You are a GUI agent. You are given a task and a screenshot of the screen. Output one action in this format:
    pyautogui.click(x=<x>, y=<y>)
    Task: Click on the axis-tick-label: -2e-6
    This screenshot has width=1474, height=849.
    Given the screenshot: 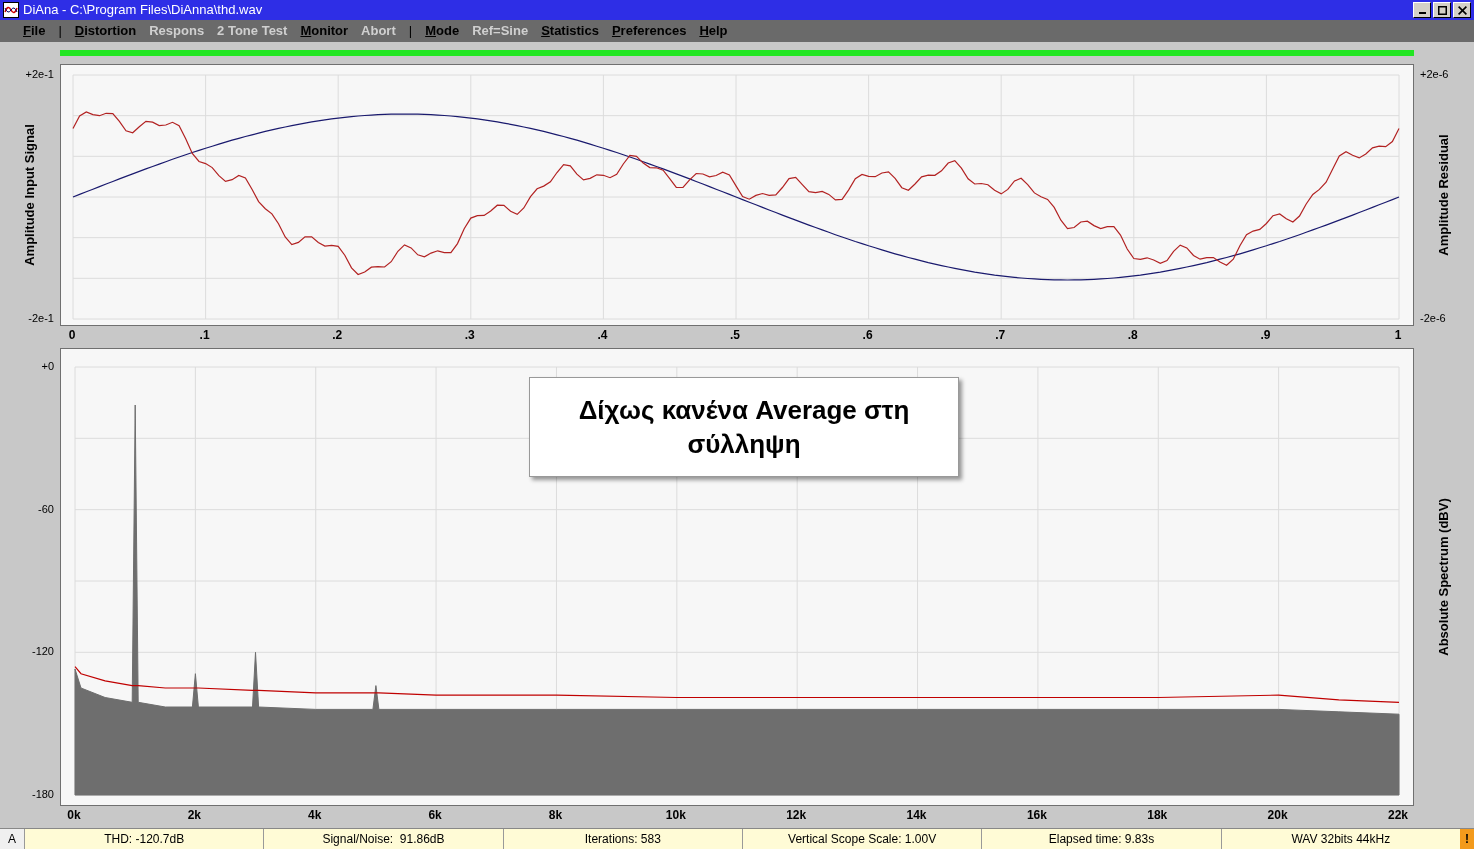 What is the action you would take?
    pyautogui.click(x=1433, y=318)
    